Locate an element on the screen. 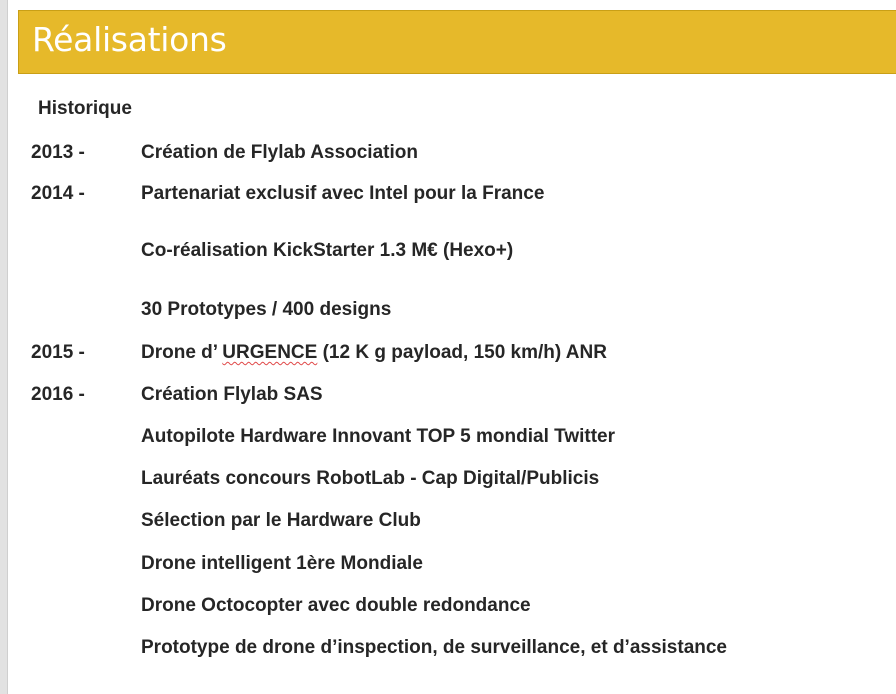  spellcheck-word: URGENCE is located at coordinates (270, 352).